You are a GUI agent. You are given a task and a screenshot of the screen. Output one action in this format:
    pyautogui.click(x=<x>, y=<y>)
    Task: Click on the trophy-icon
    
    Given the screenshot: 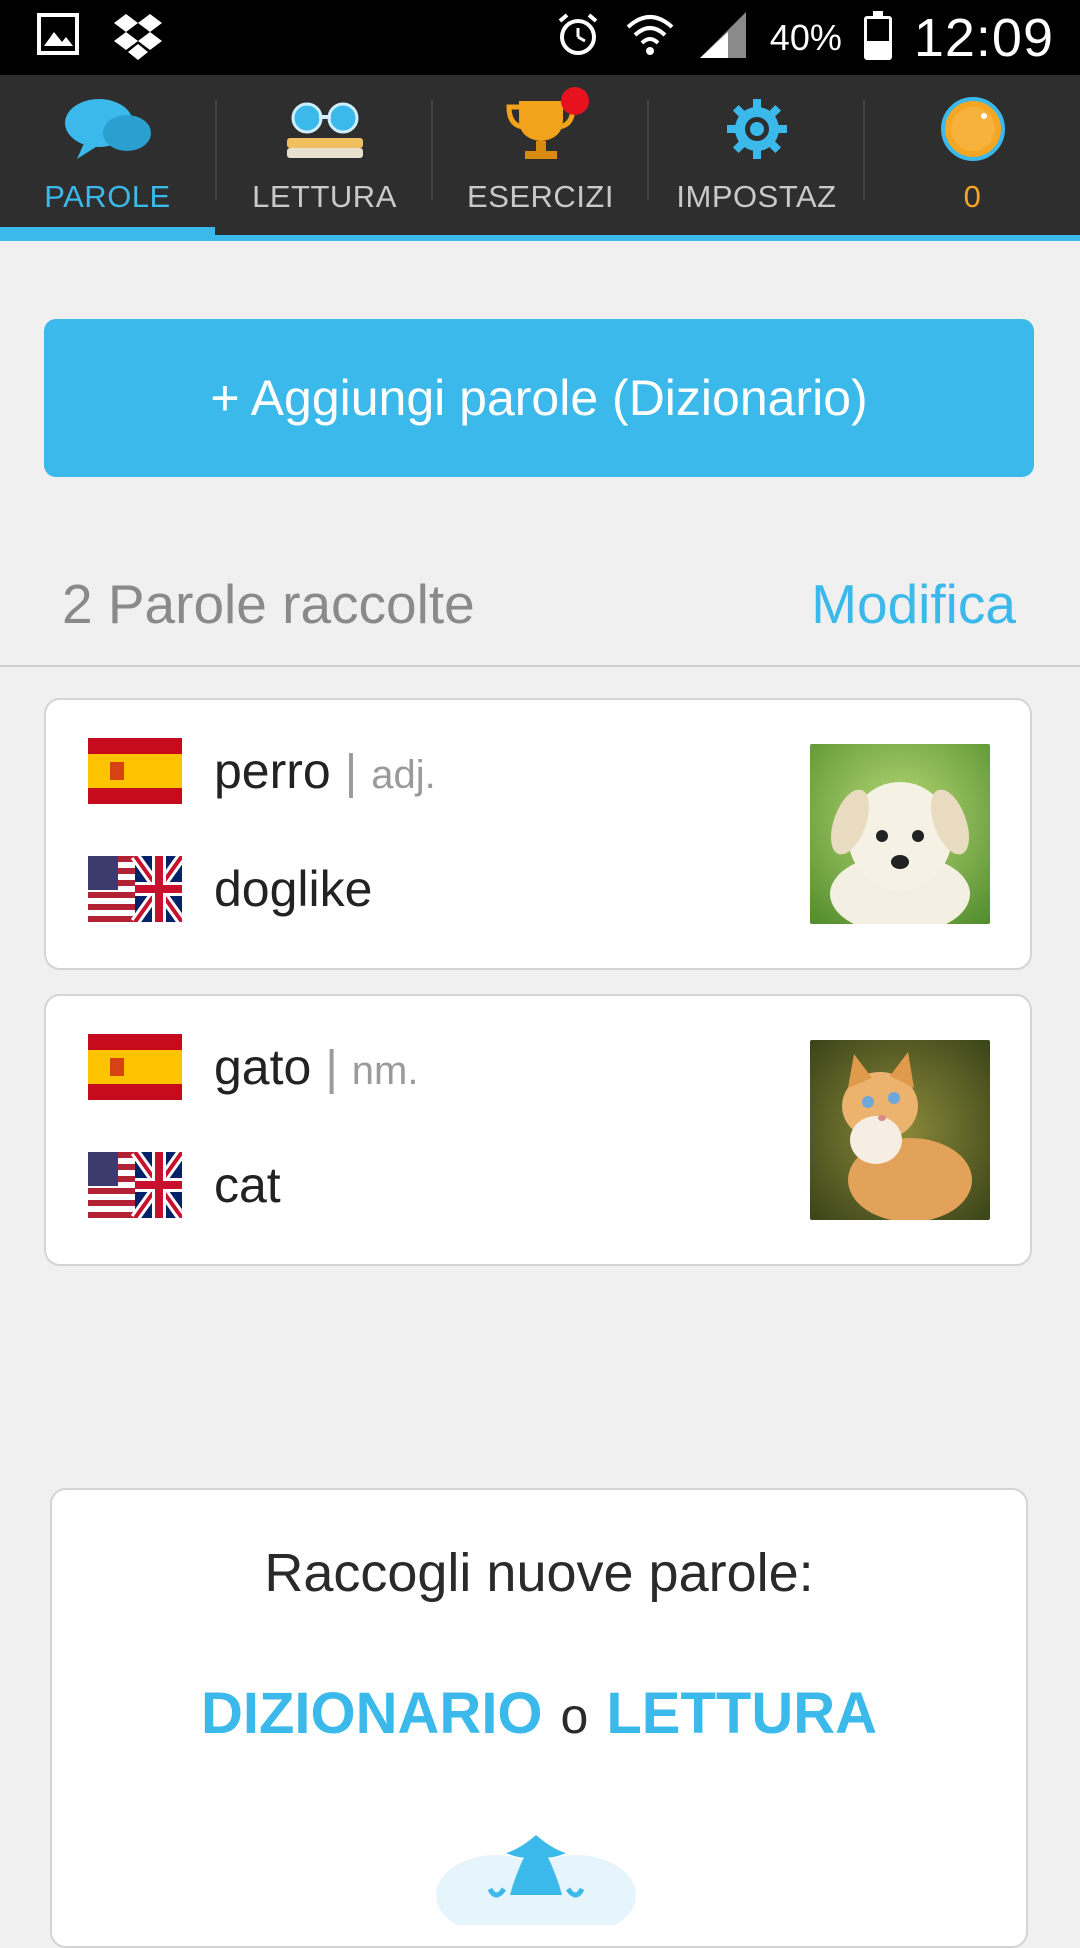 What is the action you would take?
    pyautogui.click(x=547, y=126)
    